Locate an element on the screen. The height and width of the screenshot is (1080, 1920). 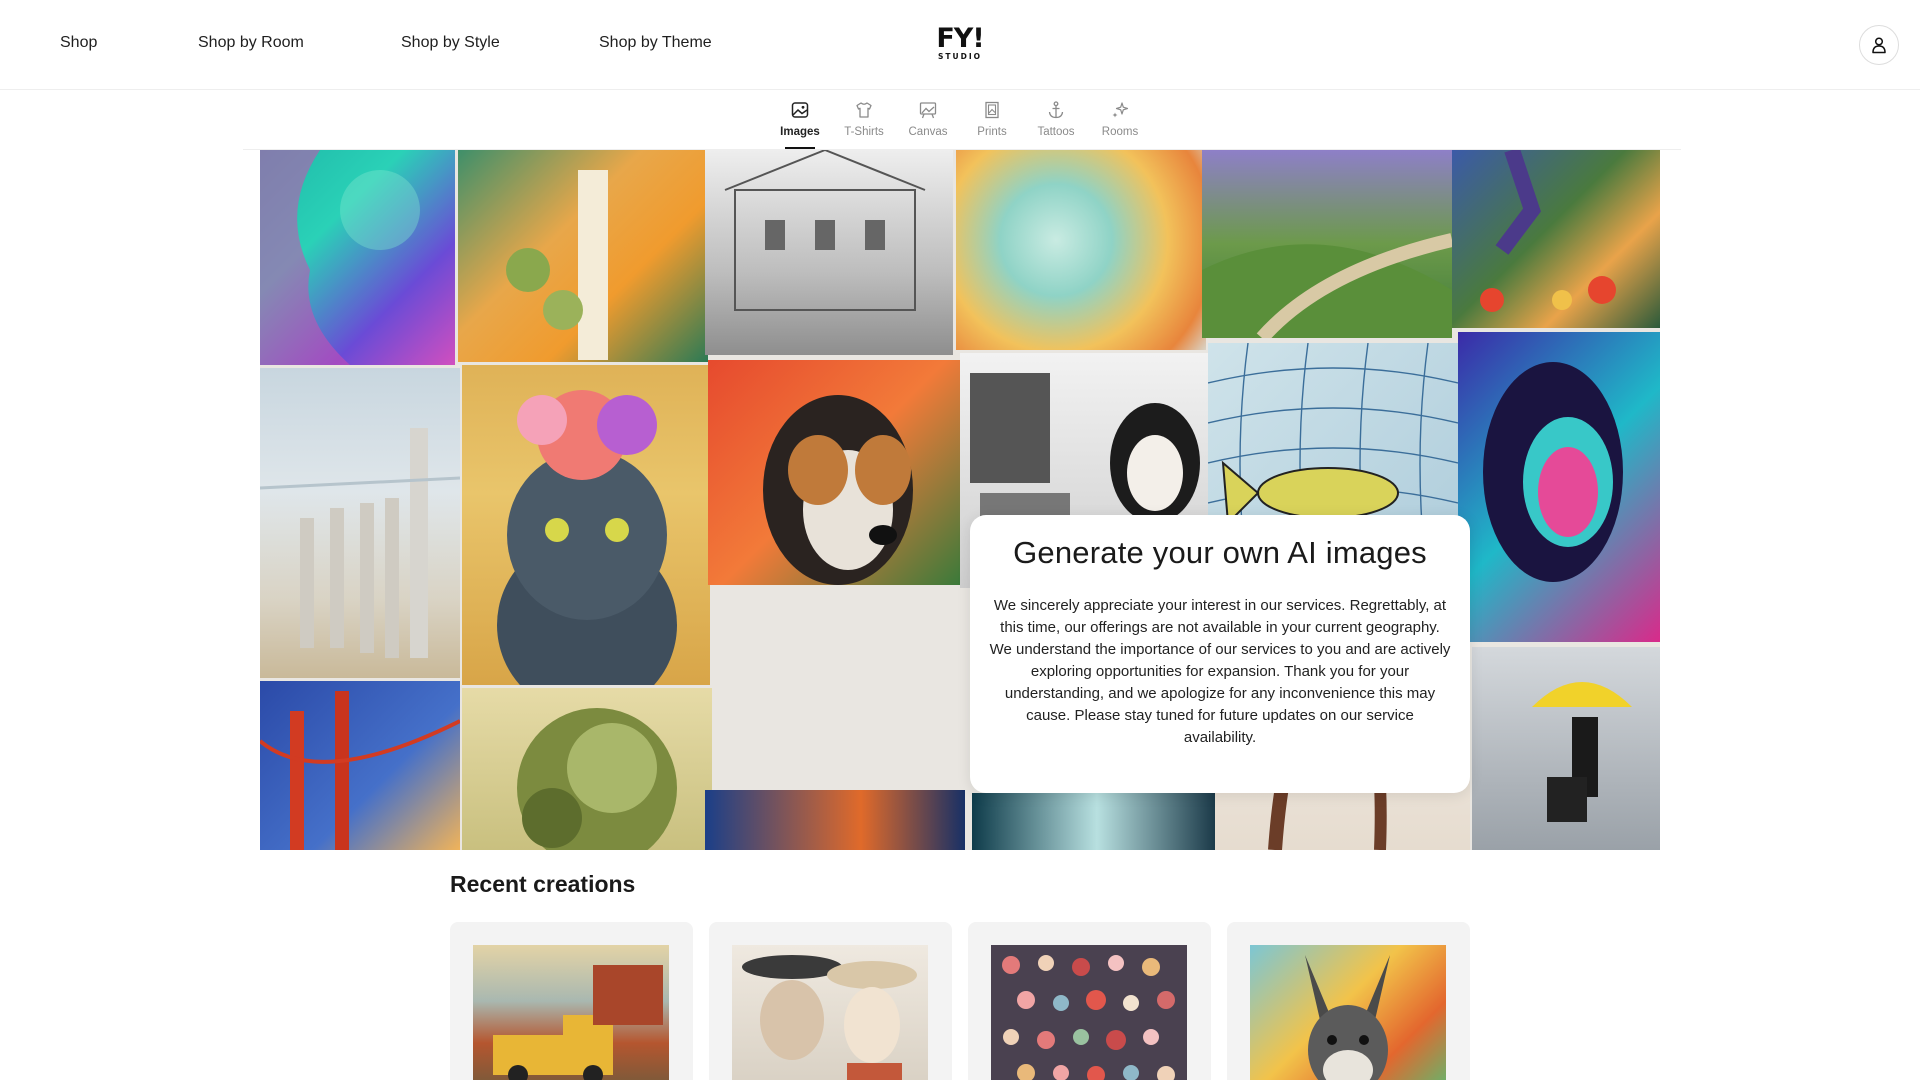
marble-swirl-artwork is located at coordinates (1081, 250).